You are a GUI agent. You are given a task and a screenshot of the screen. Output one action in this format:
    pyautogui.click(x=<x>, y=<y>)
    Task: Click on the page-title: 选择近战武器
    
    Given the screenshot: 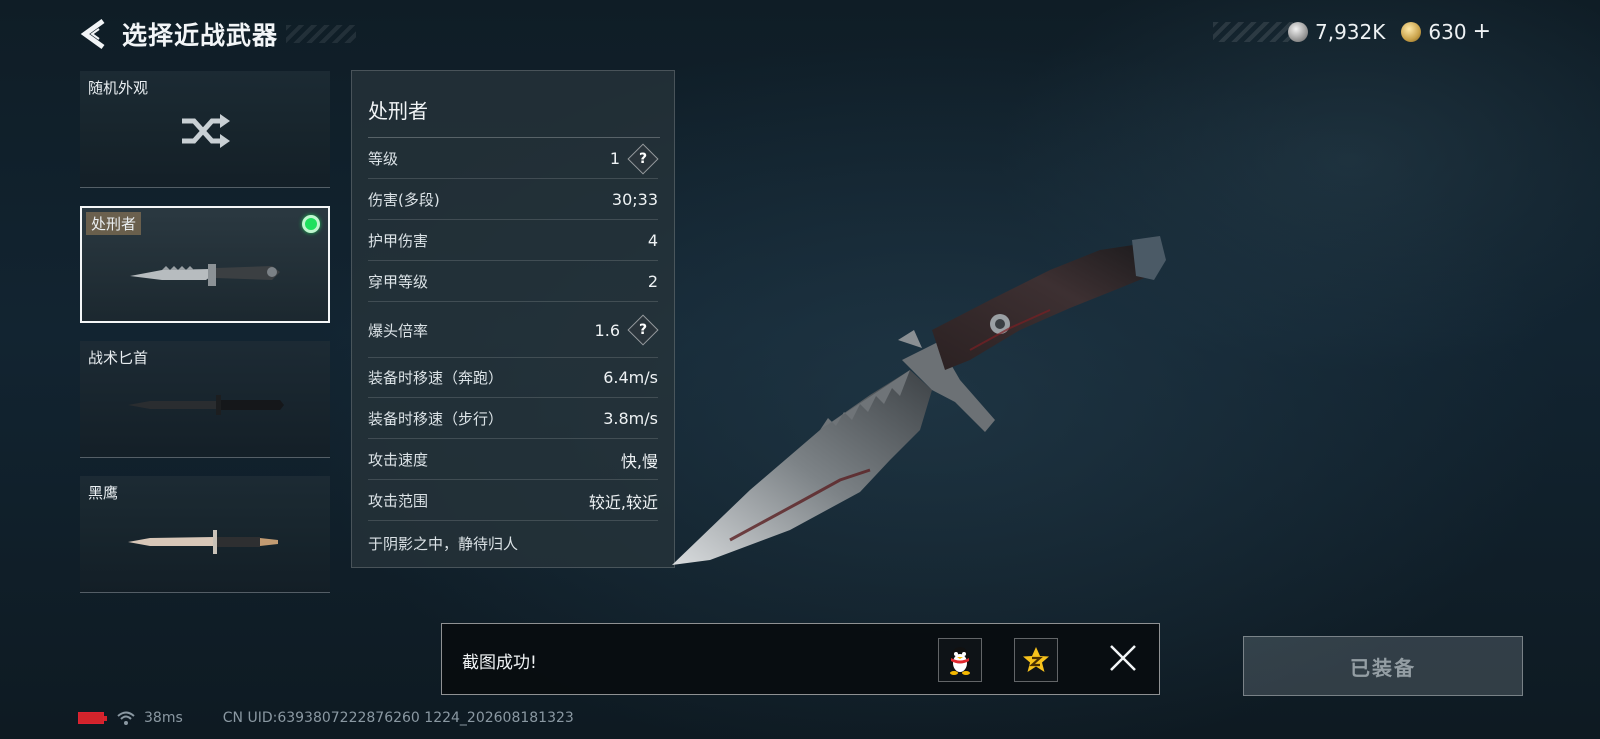 What is the action you would take?
    pyautogui.click(x=200, y=35)
    